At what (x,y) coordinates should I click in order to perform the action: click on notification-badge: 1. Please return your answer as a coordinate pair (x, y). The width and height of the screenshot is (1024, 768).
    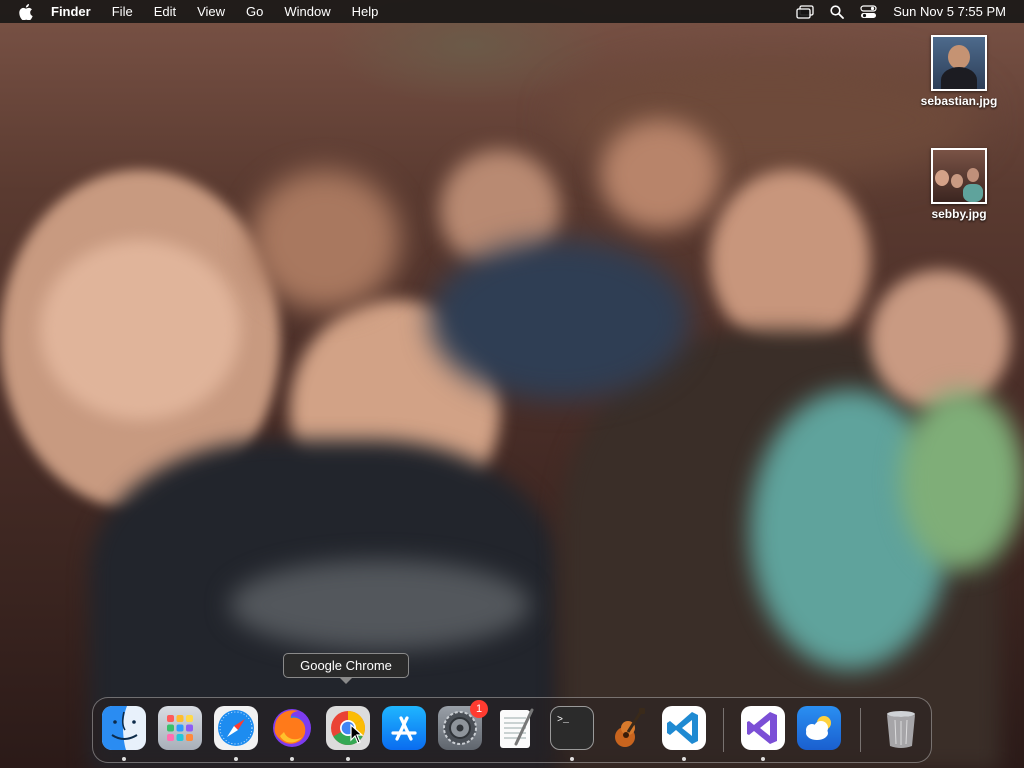
    Looking at the image, I should click on (479, 709).